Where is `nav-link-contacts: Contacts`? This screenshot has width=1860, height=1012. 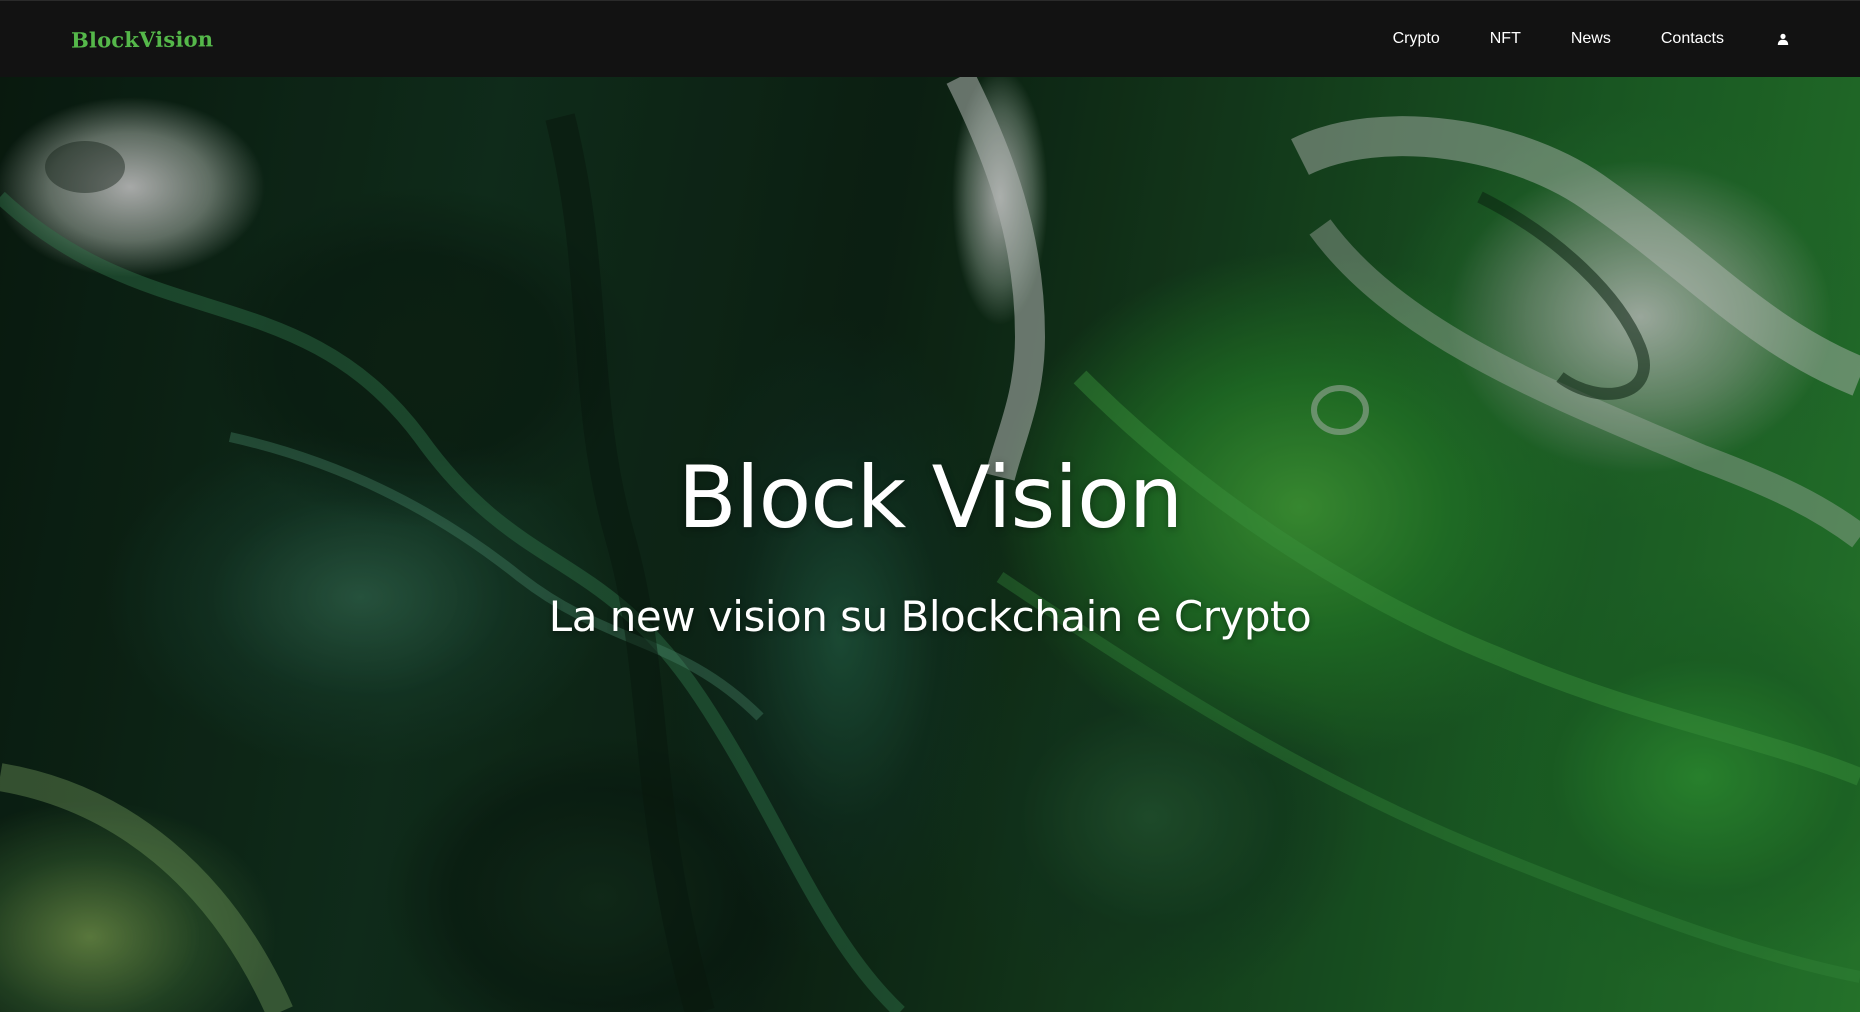
nav-link-contacts: Contacts is located at coordinates (1692, 39).